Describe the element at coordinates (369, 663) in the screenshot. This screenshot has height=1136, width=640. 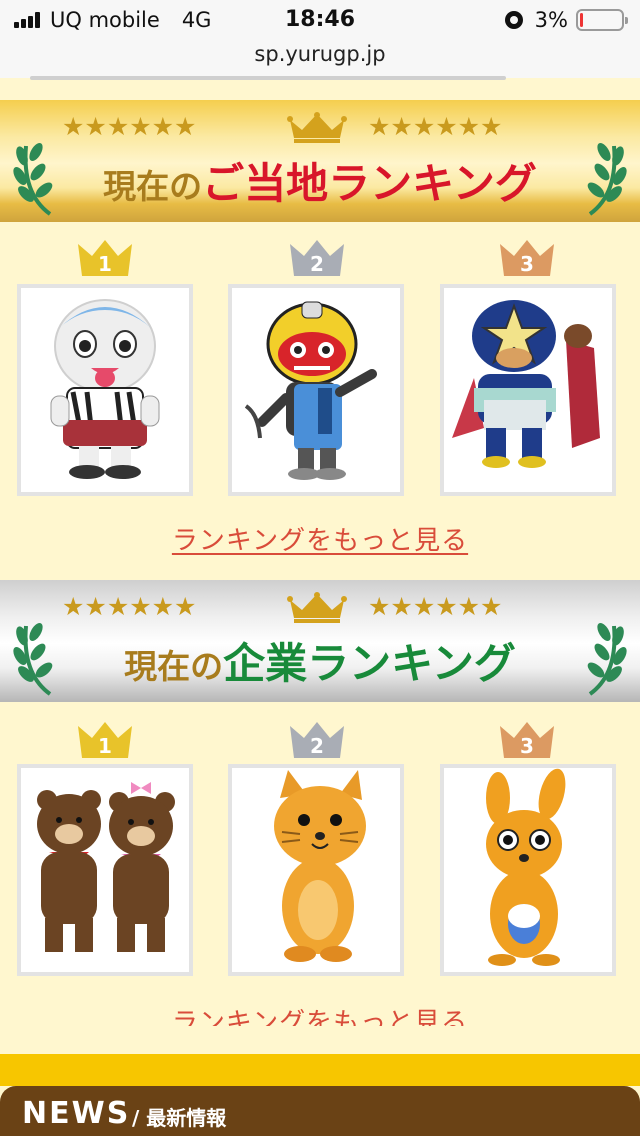
I see `title-main: 企業ランキング` at that location.